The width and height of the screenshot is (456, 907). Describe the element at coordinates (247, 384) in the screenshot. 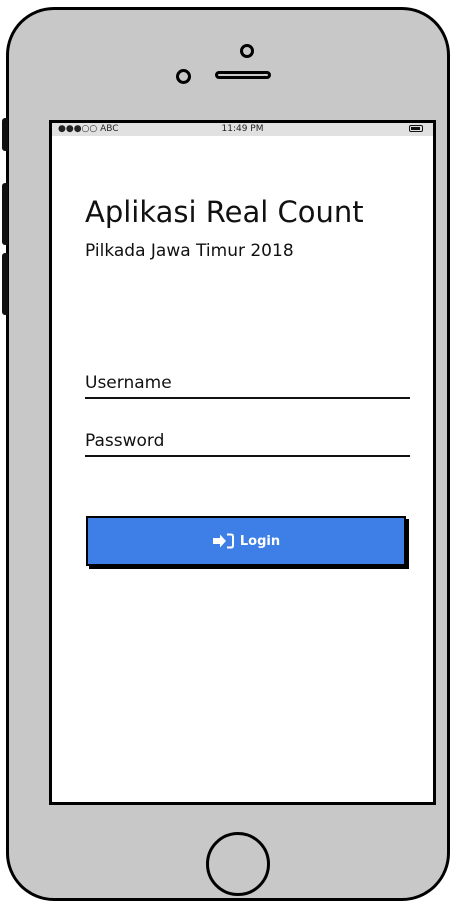

I see `username-field: Username` at that location.